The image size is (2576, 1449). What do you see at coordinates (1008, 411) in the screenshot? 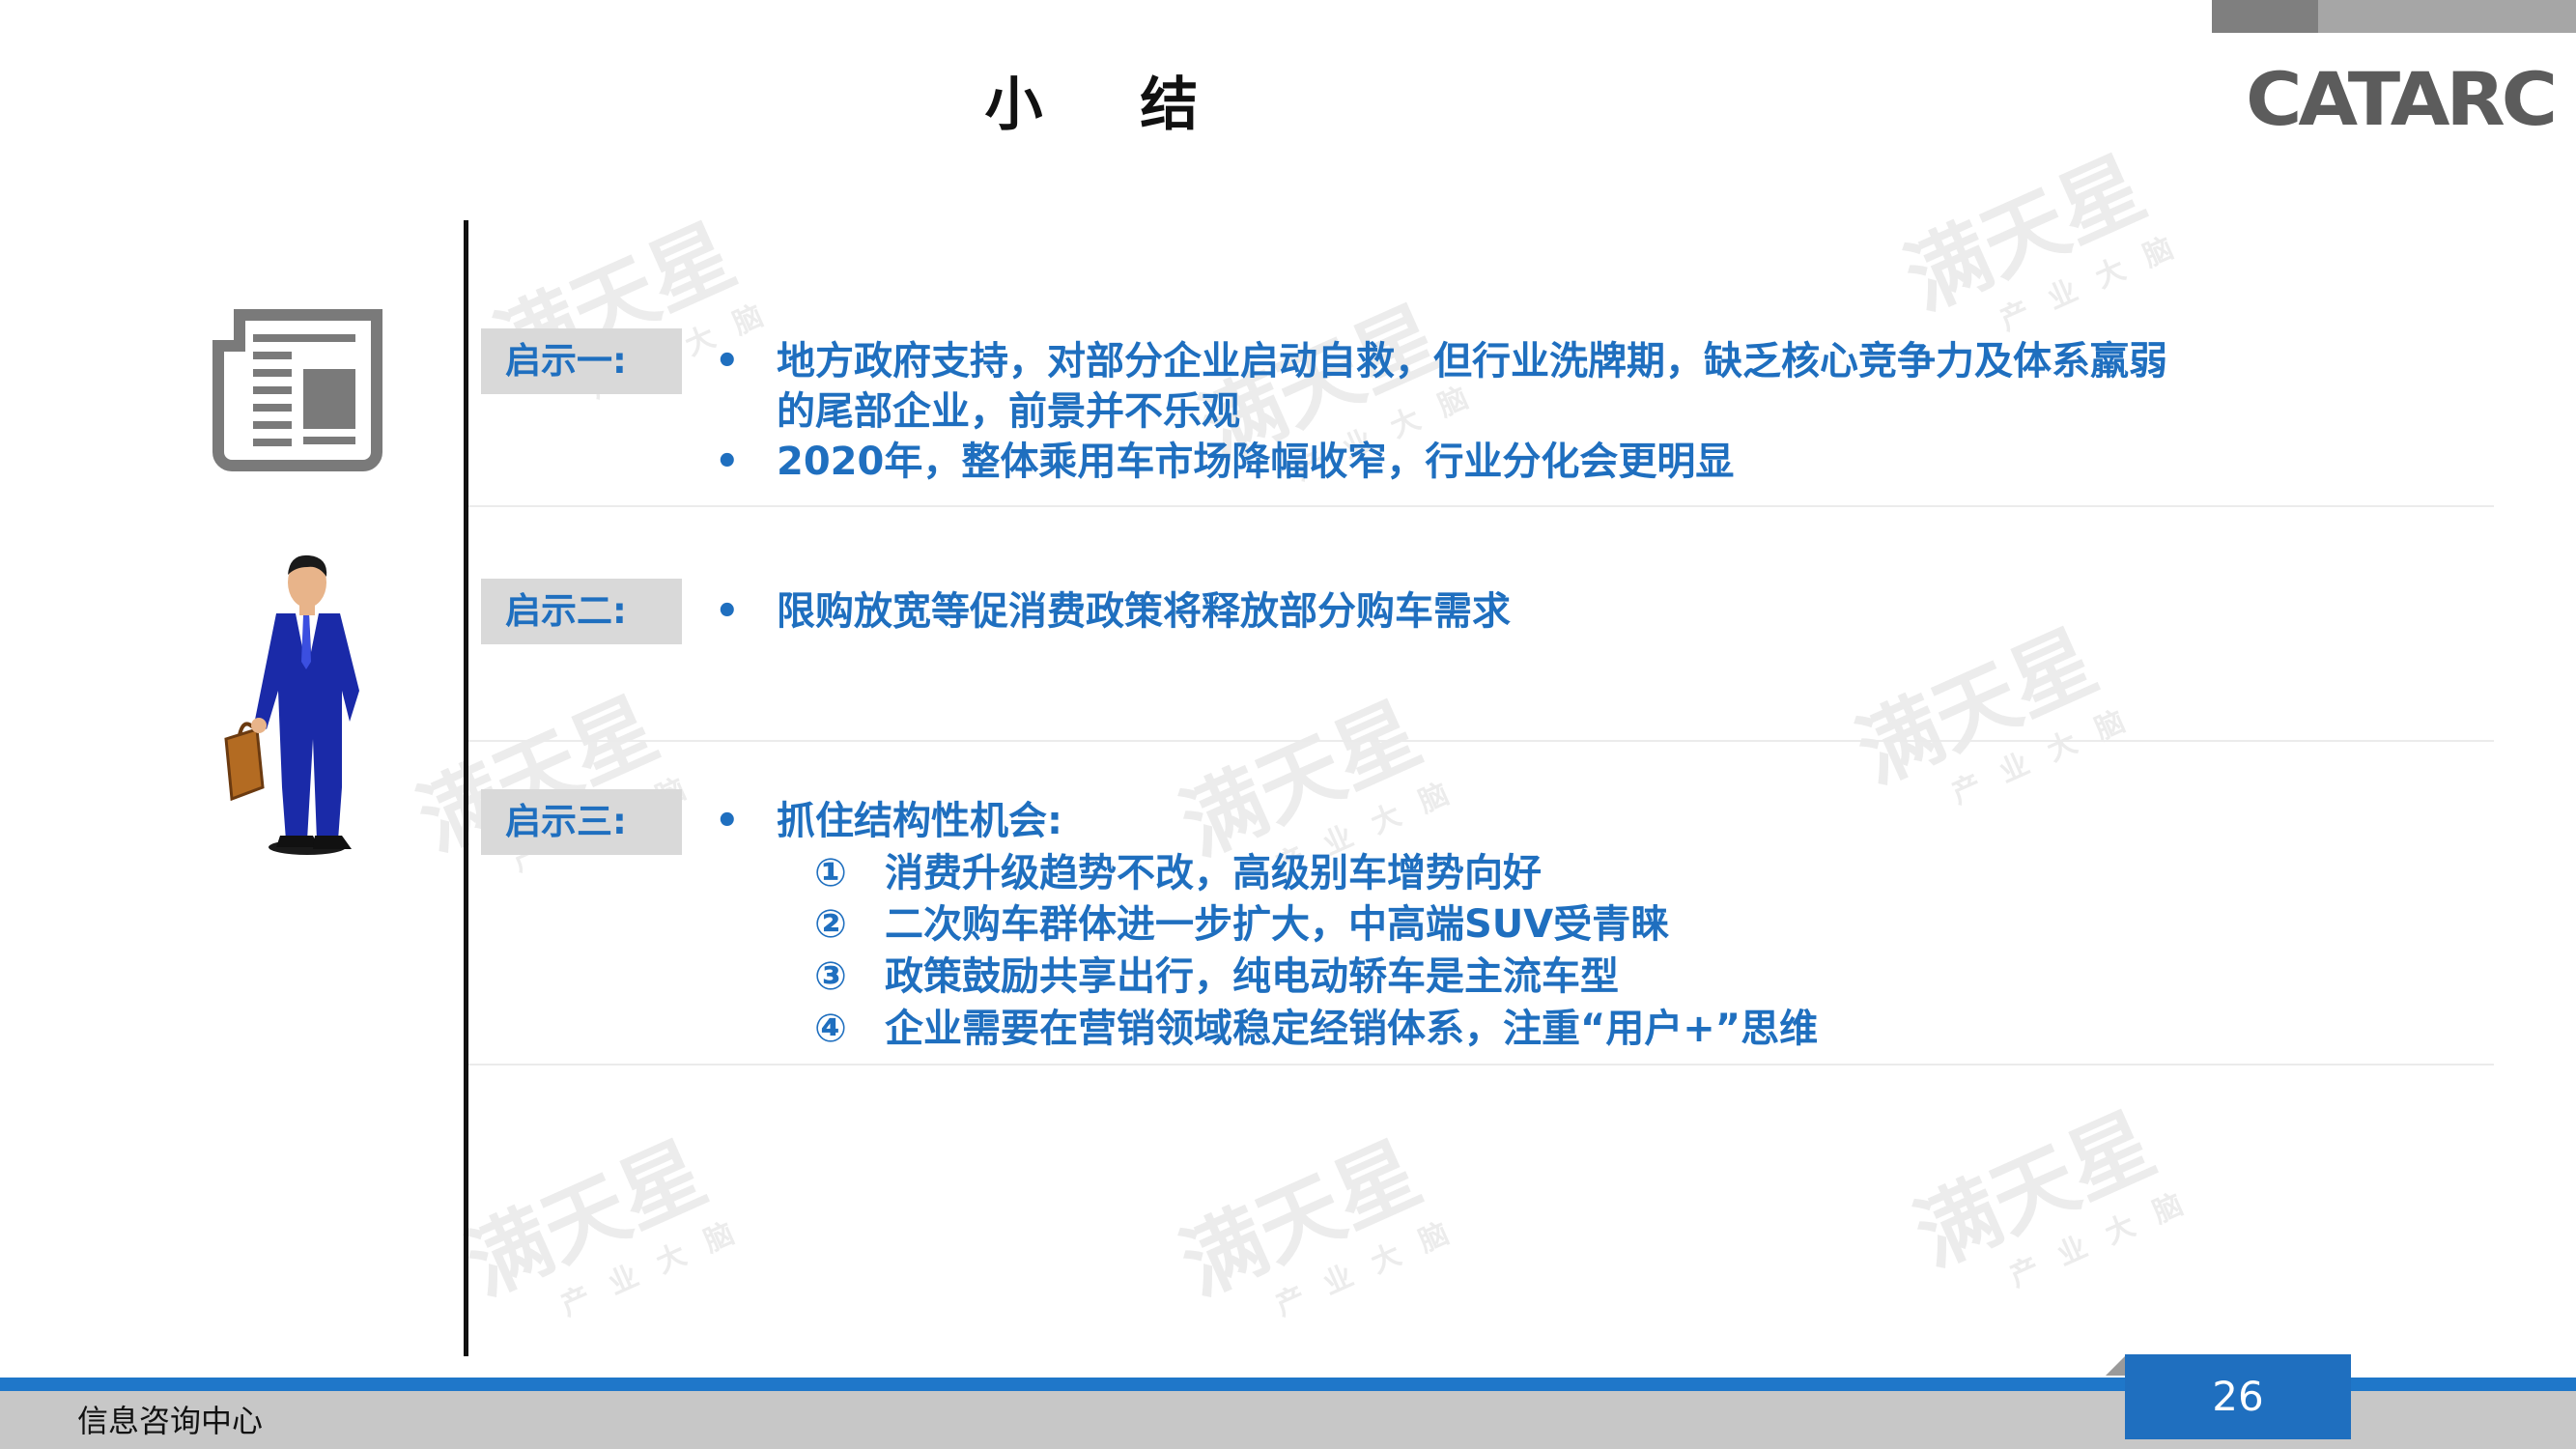
I see `bullet-text: 的尾部企业，前景并不乐观` at bounding box center [1008, 411].